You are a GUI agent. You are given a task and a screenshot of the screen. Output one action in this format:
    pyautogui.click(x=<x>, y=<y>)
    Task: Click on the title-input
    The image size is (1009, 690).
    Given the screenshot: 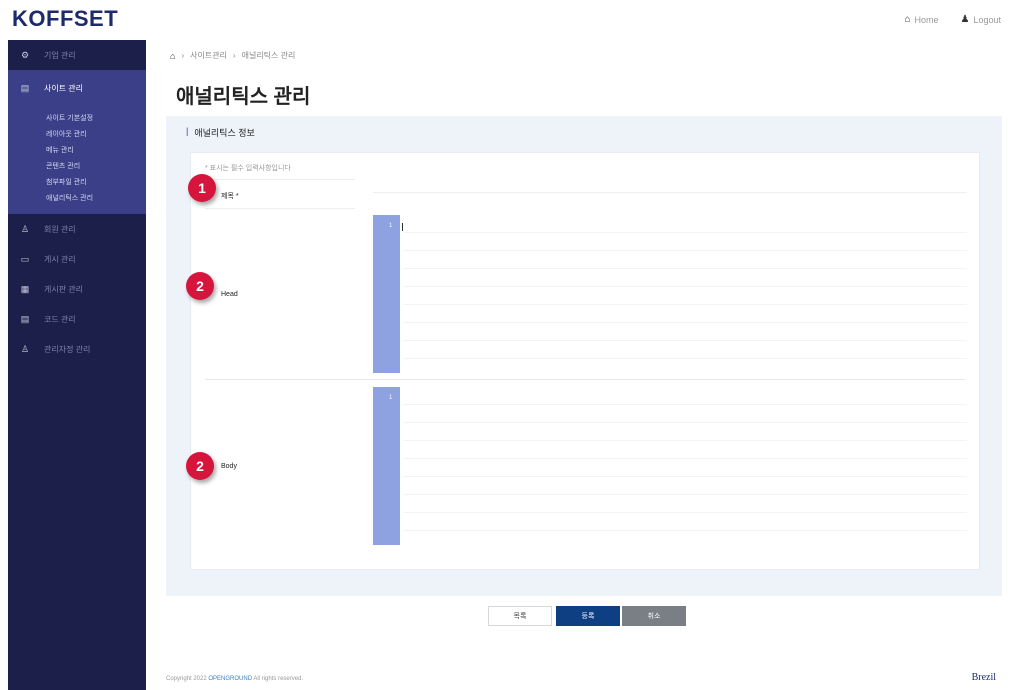 What is the action you would take?
    pyautogui.click(x=670, y=188)
    